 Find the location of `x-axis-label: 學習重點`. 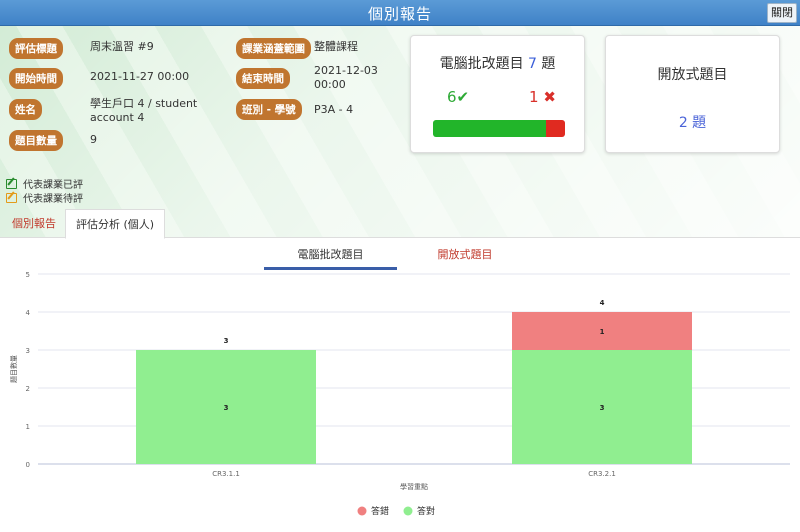

x-axis-label: 學習重點 is located at coordinates (414, 486).